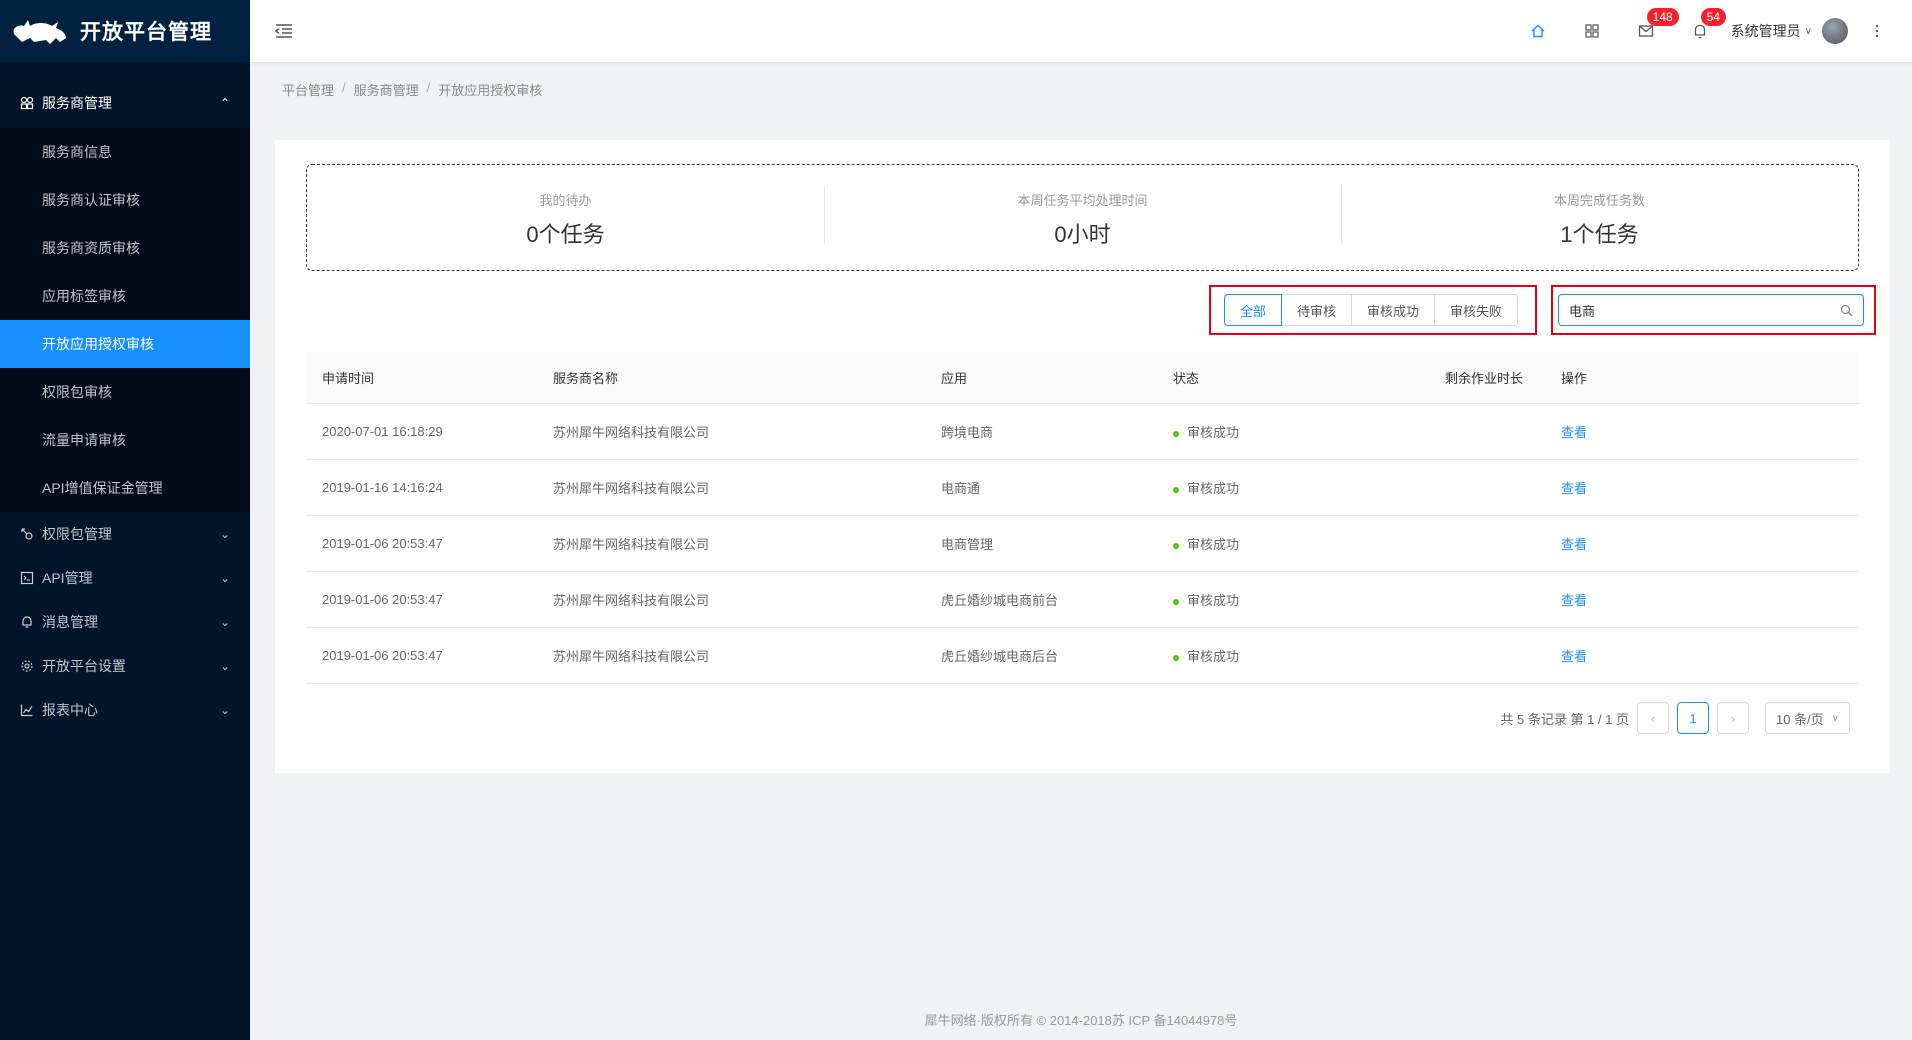 This screenshot has height=1040, width=1912. I want to click on menu-item-label: API管理, so click(67, 578).